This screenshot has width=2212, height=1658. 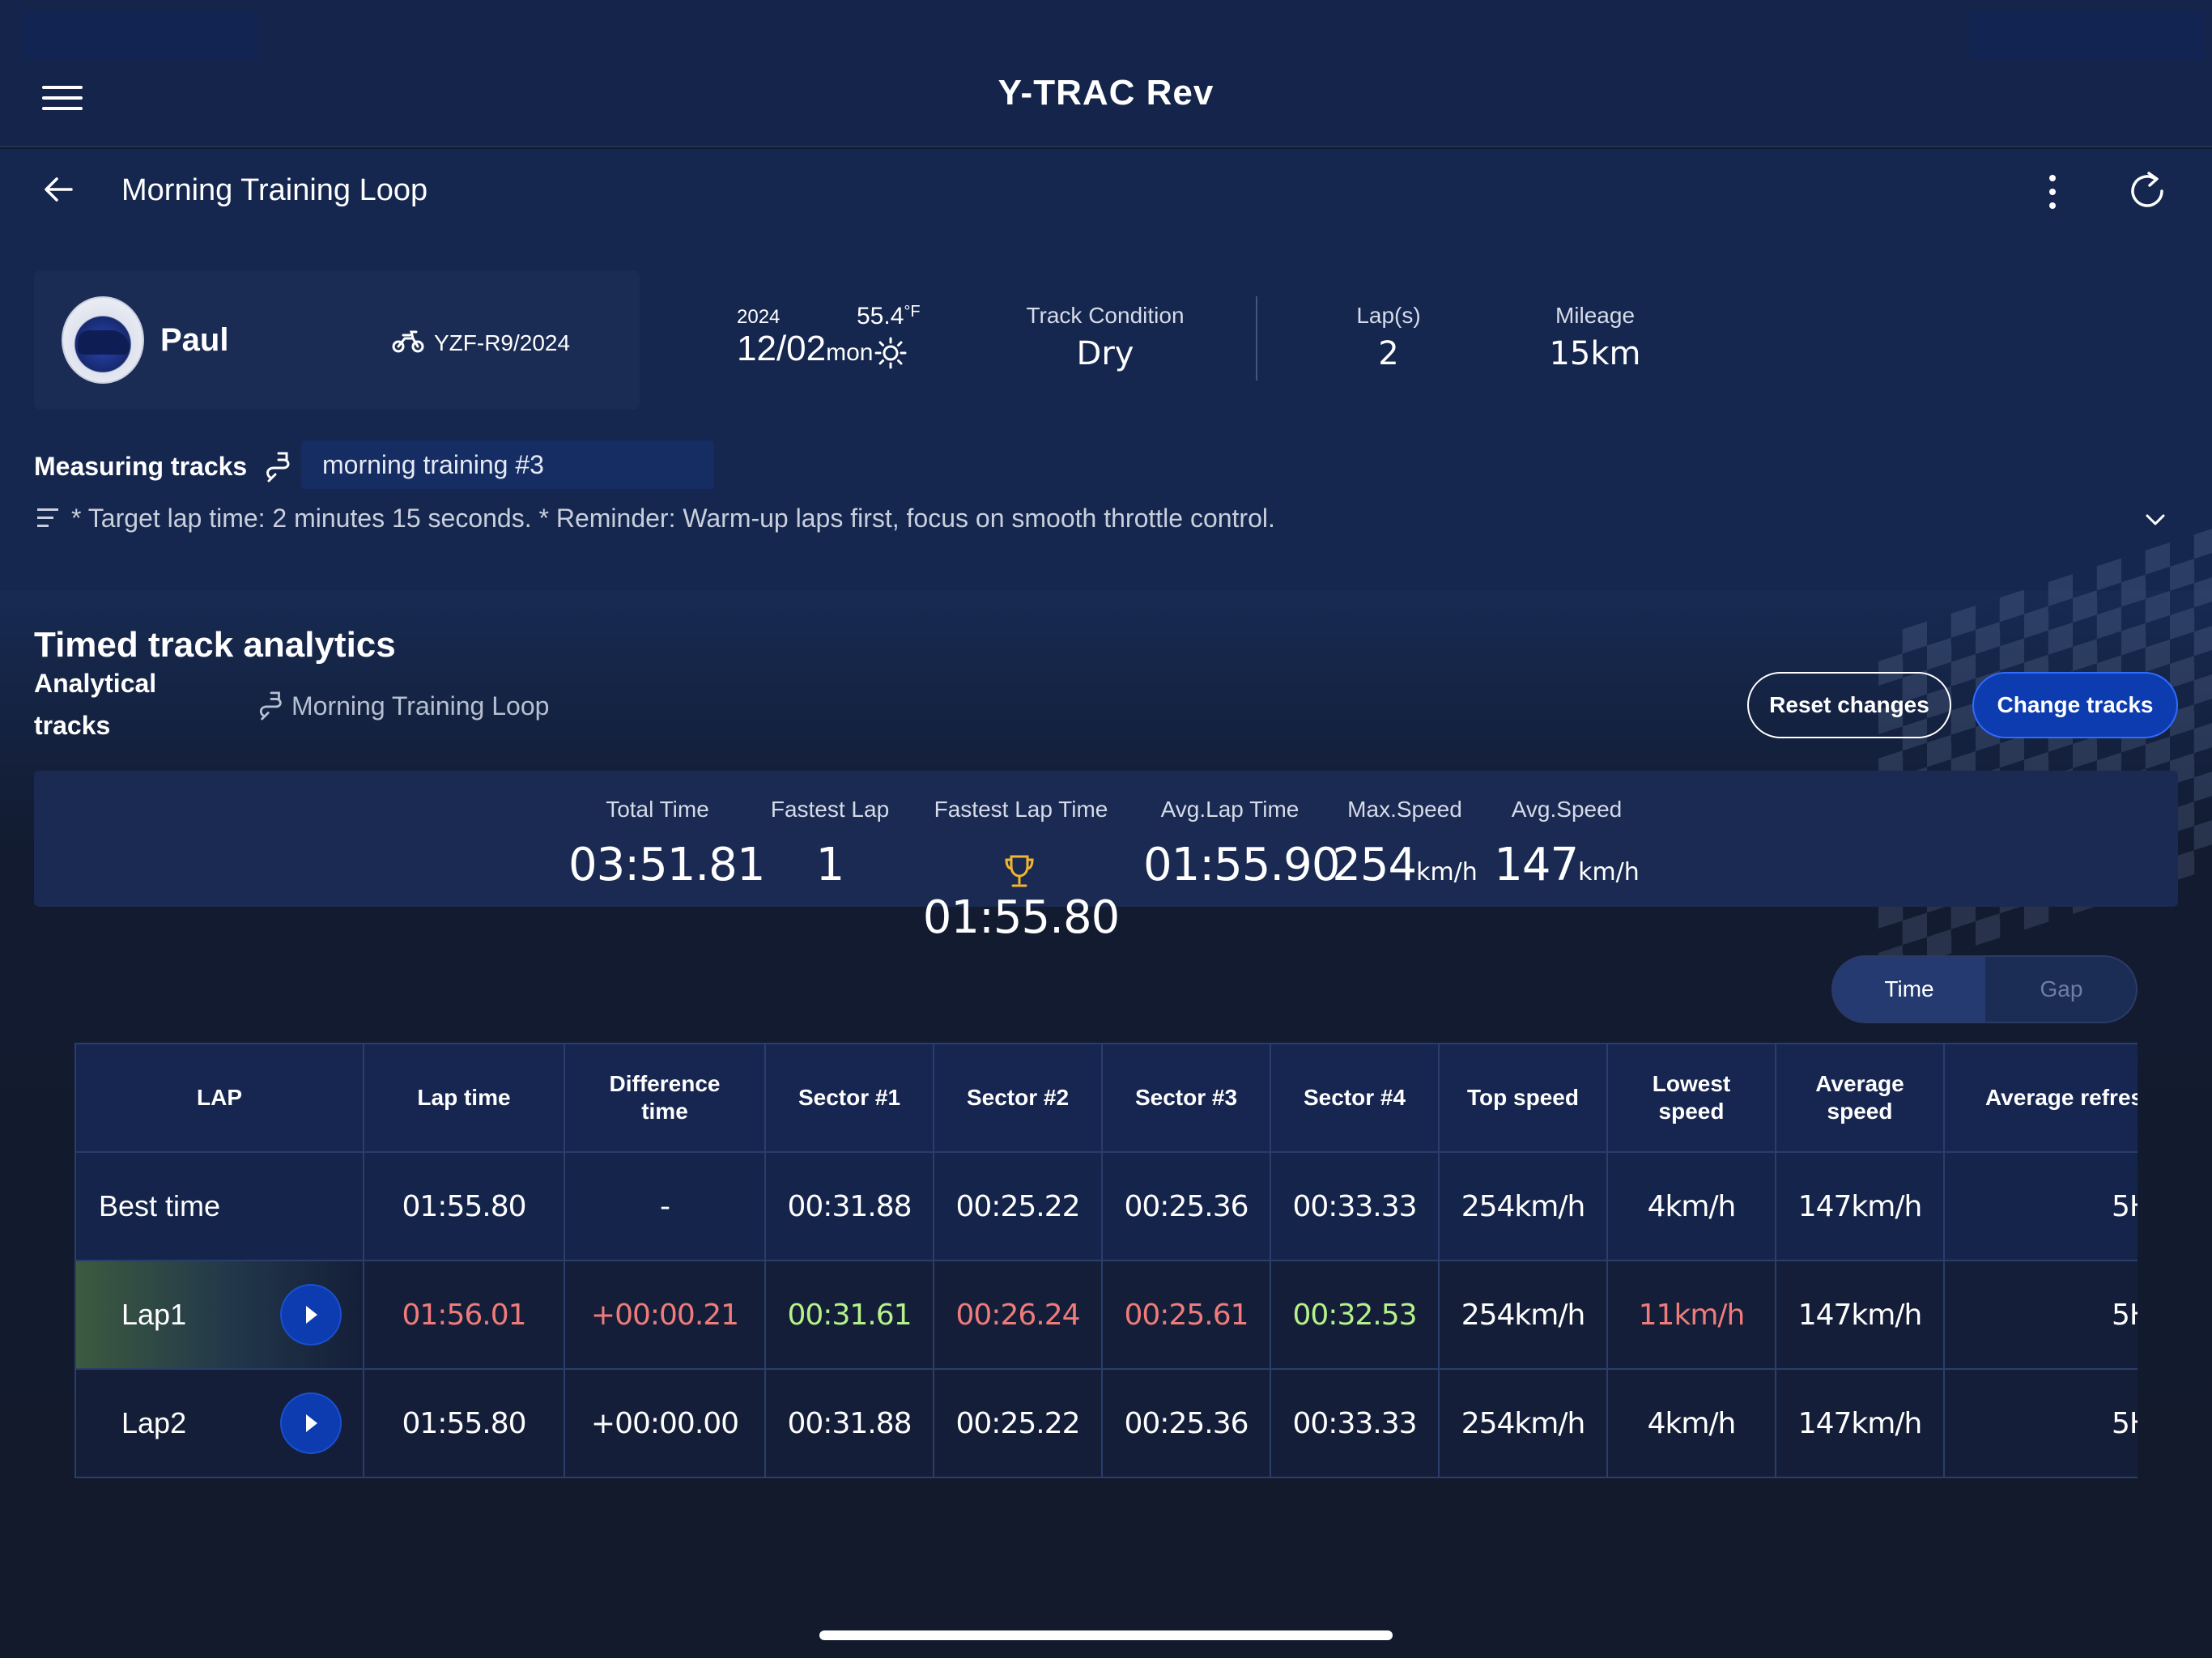 What do you see at coordinates (2075, 705) in the screenshot?
I see `change-tracks-button: Change tracks` at bounding box center [2075, 705].